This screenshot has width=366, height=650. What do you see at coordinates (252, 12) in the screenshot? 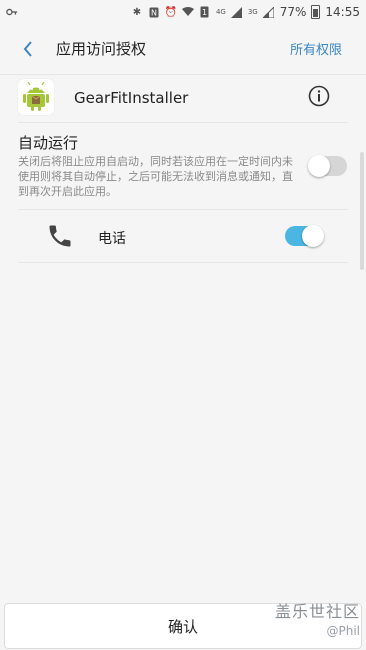
I see `network-3g-label: 3G` at bounding box center [252, 12].